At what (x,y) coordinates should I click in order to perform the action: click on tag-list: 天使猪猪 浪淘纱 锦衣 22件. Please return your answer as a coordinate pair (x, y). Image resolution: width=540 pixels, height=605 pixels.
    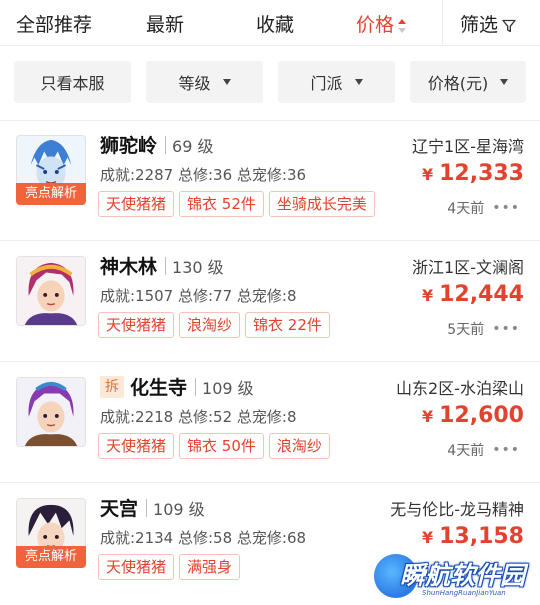
    Looking at the image, I should click on (216, 325).